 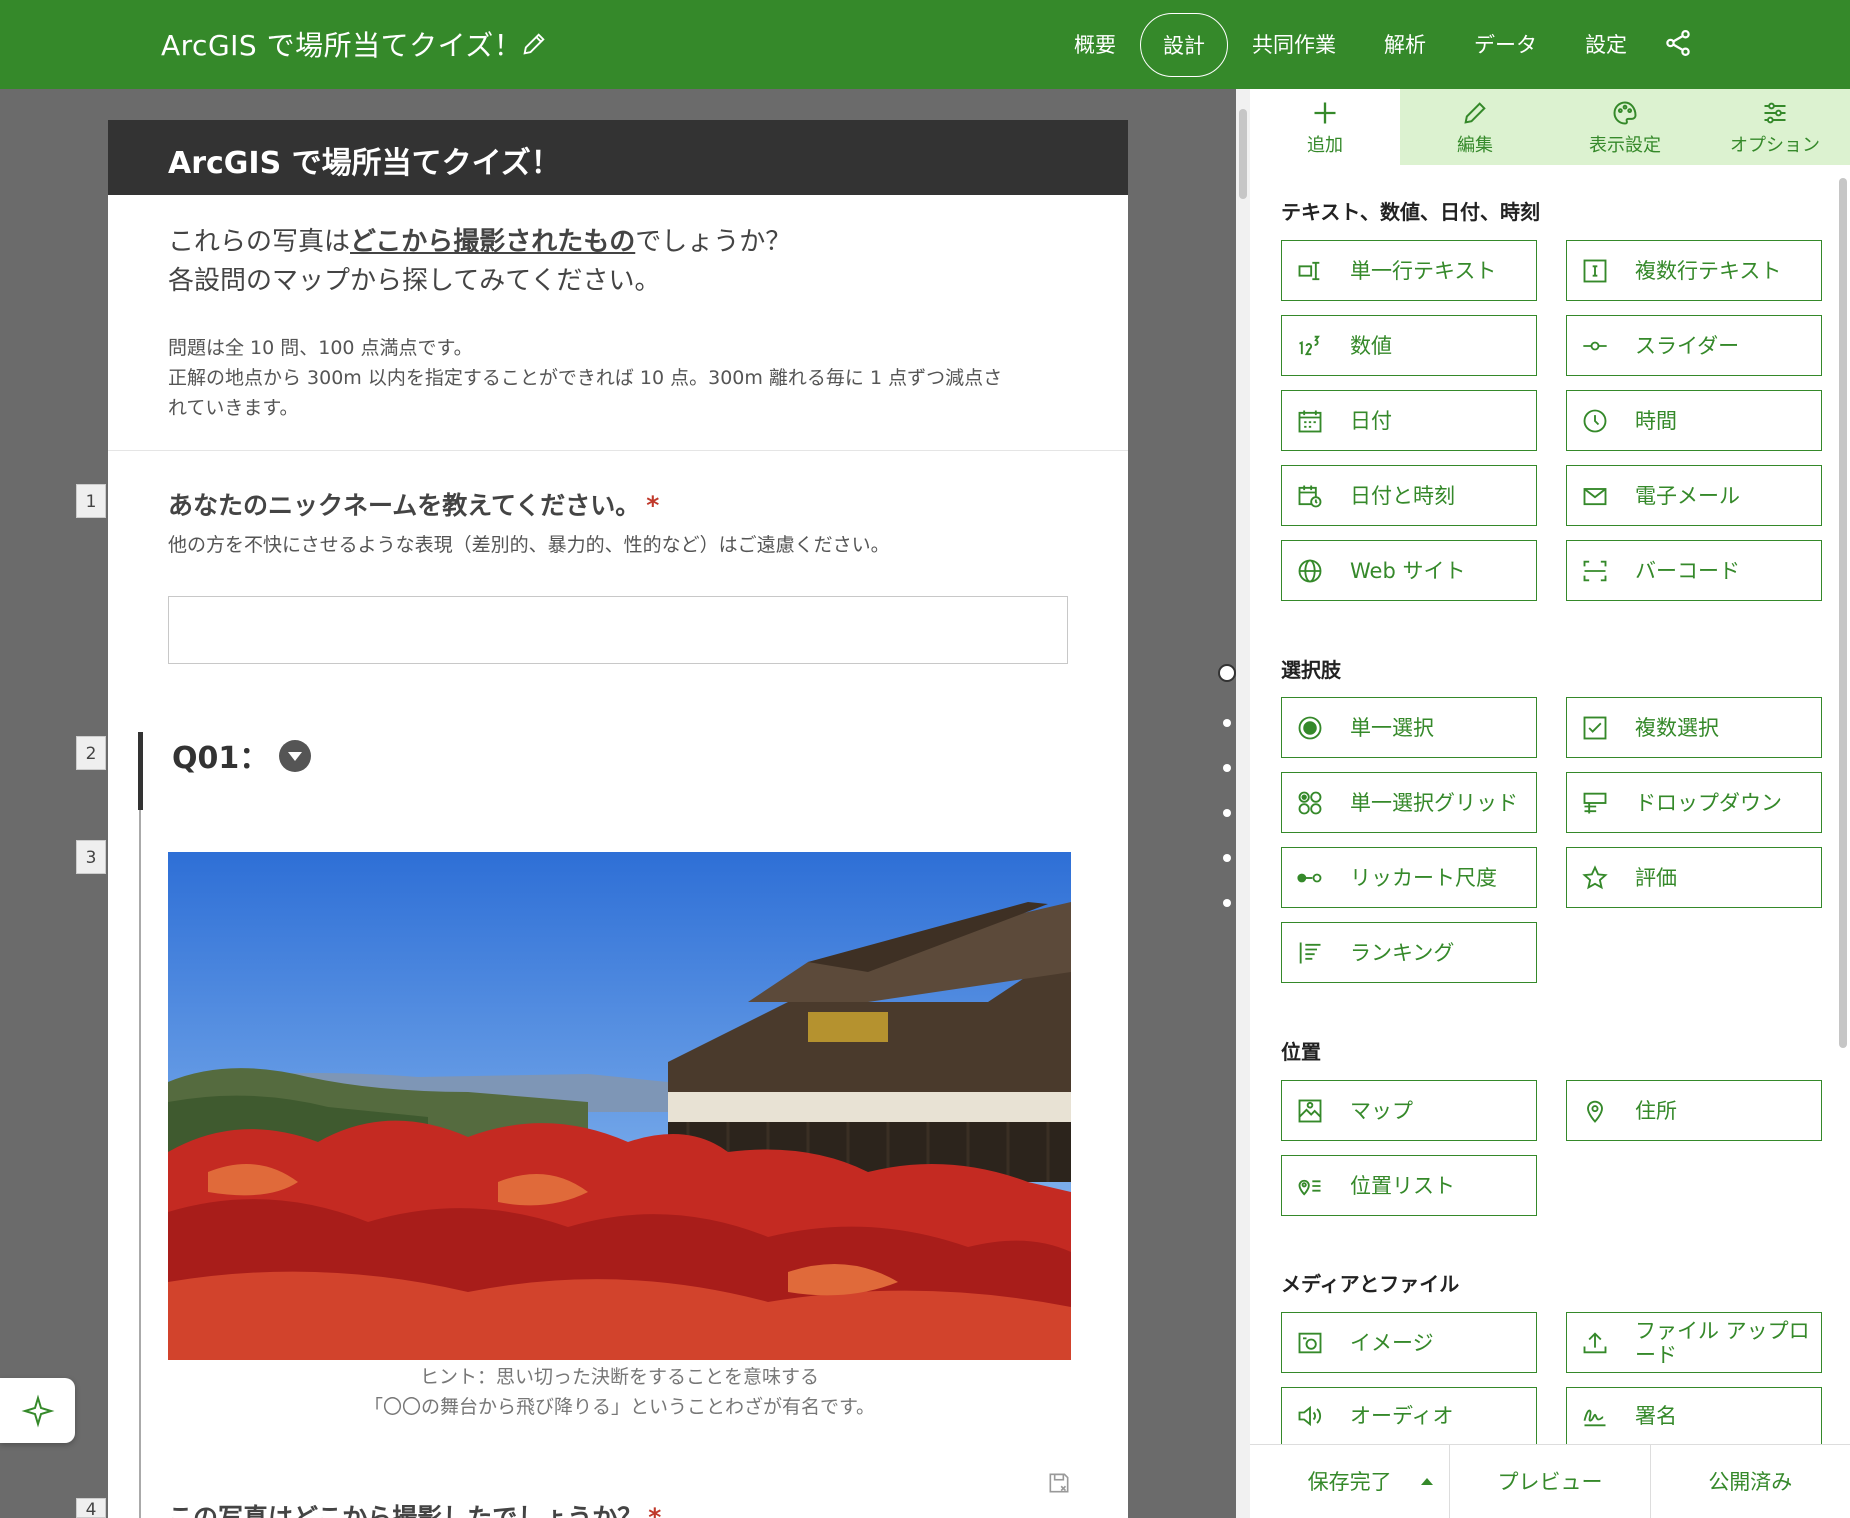 What do you see at coordinates (1409, 270) in the screenshot?
I see `tool-single-line-text: 単一行テキスト` at bounding box center [1409, 270].